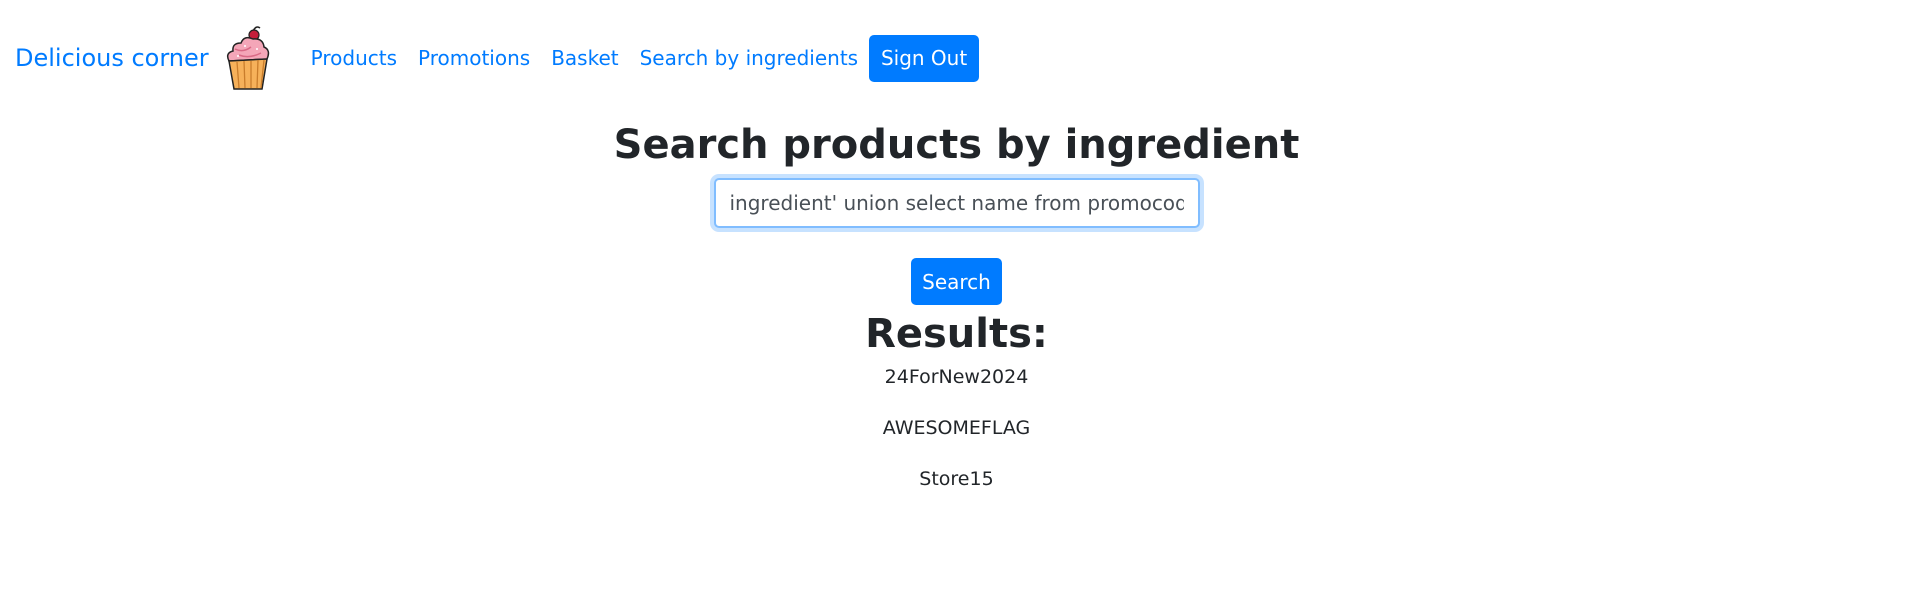 Image resolution: width=1913 pixels, height=602 pixels. What do you see at coordinates (956, 281) in the screenshot?
I see `search-button: Search` at bounding box center [956, 281].